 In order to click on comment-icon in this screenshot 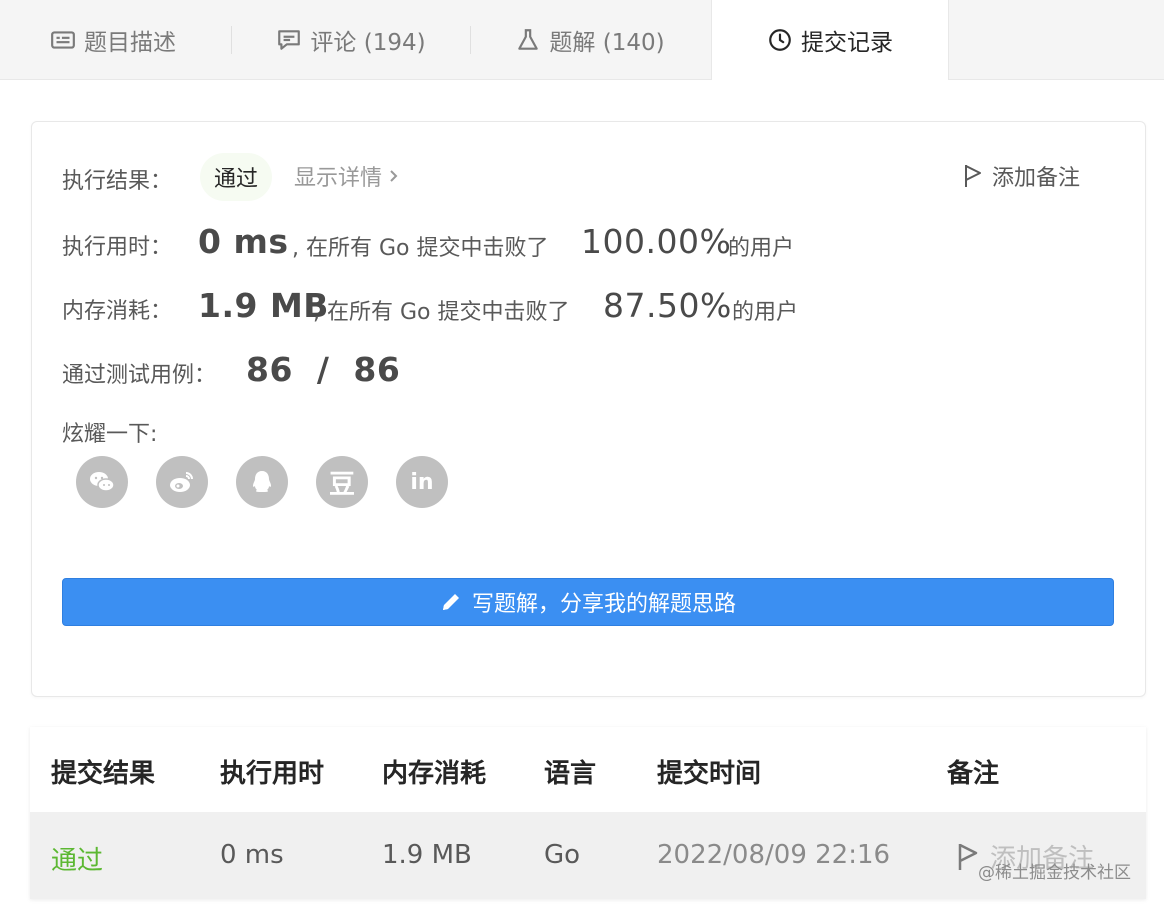, I will do `click(289, 39)`.